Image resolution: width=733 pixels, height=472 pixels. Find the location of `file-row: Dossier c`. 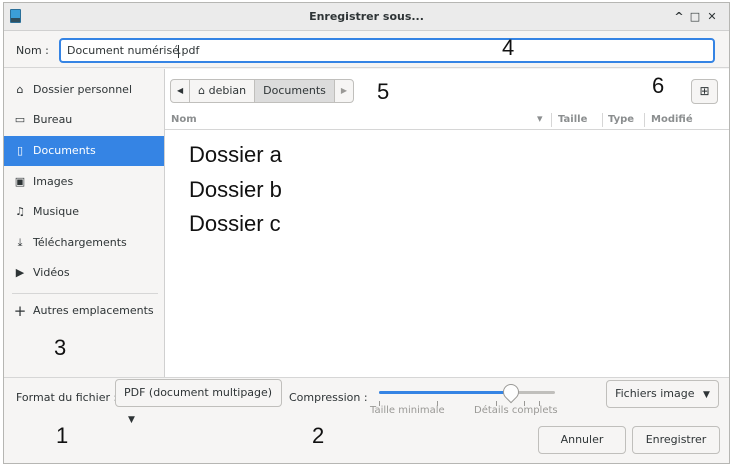

file-row: Dossier c is located at coordinates (235, 224).